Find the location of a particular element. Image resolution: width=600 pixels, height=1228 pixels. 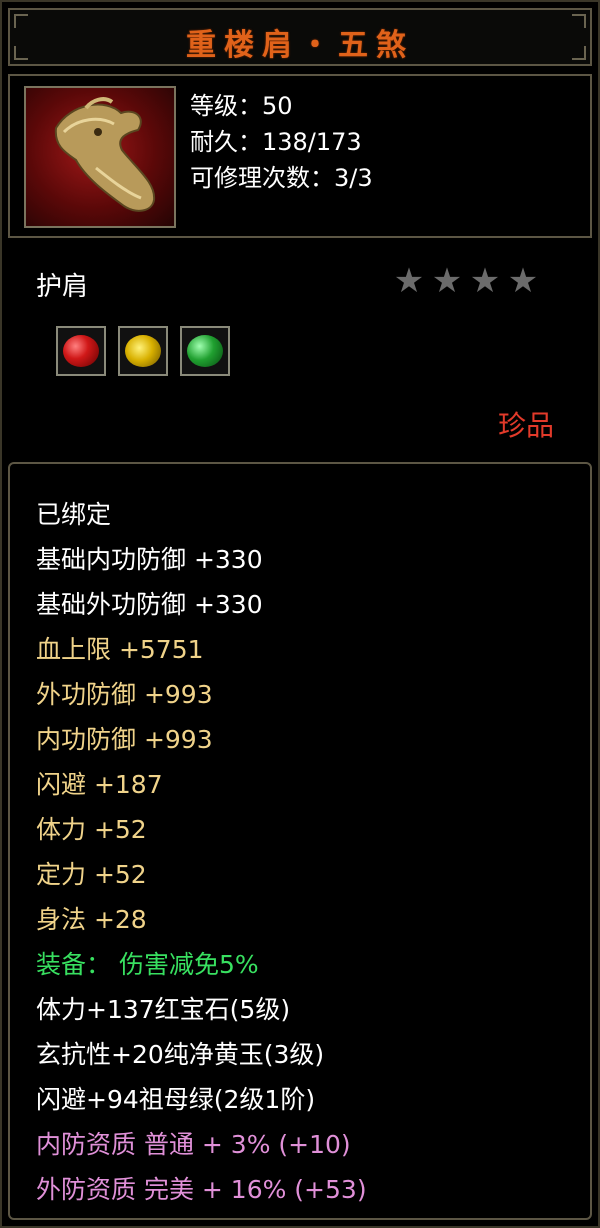

attr-base-inner-def: 基础内功防御 +330 is located at coordinates (149, 559).